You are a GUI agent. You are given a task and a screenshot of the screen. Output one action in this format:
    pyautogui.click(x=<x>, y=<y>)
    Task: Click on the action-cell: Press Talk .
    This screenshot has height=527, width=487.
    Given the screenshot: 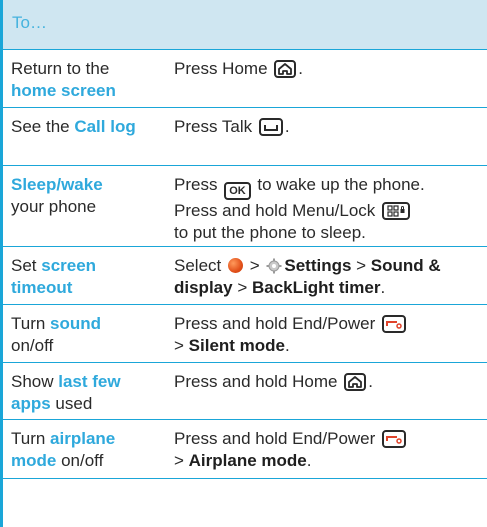 What is the action you would take?
    pyautogui.click(x=329, y=127)
    